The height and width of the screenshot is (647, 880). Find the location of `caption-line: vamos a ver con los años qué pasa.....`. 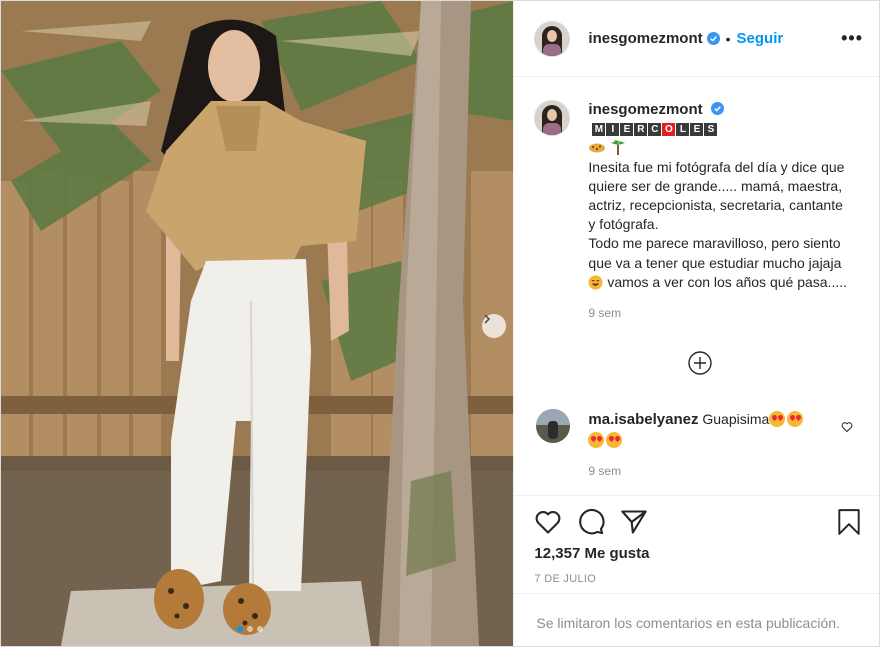

caption-line: vamos a ver con los años qué pasa..... is located at coordinates (727, 281).